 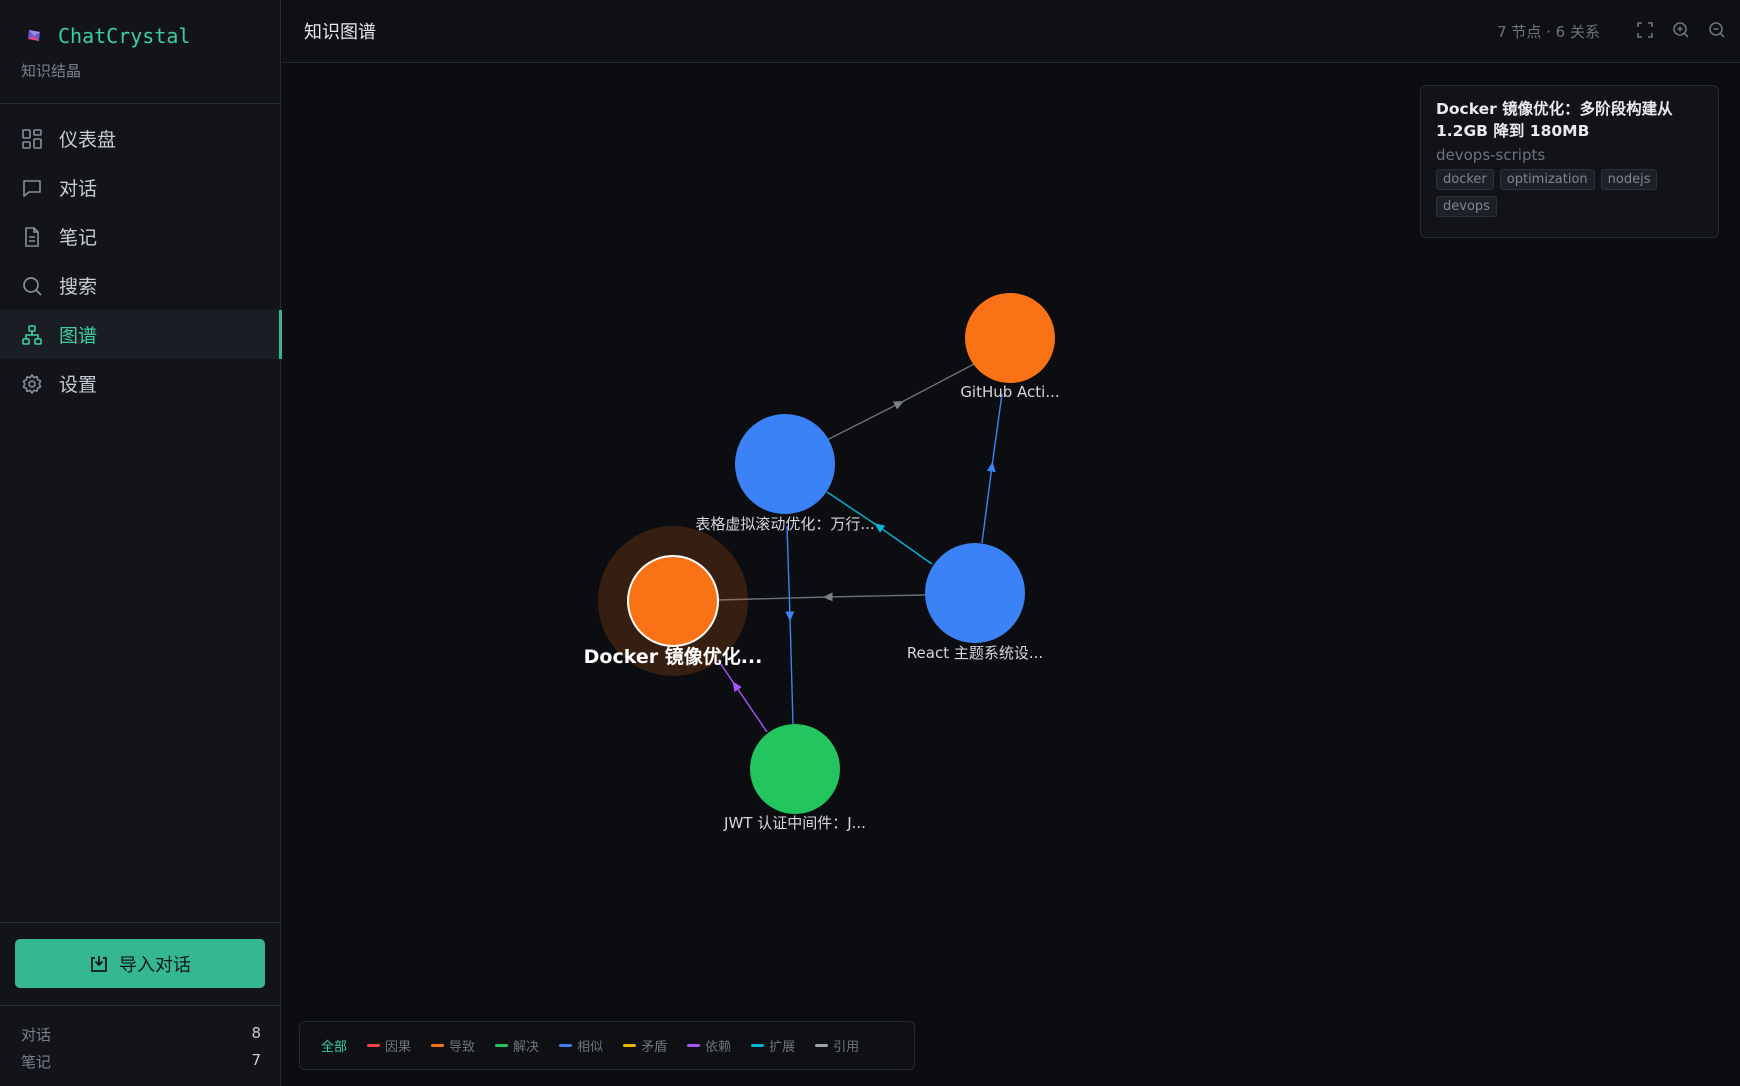 What do you see at coordinates (846, 1047) in the screenshot?
I see `filter-label: 引用` at bounding box center [846, 1047].